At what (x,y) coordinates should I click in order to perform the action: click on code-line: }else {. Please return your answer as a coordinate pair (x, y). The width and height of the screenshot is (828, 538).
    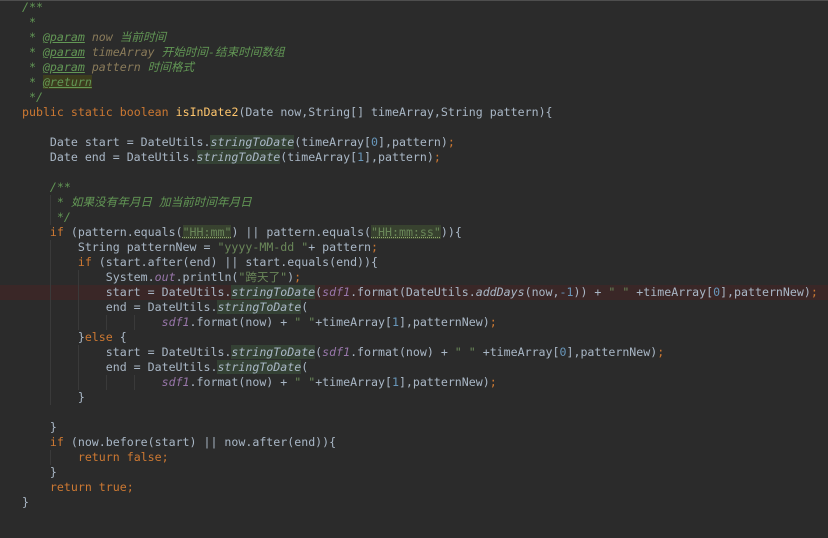
    Looking at the image, I should click on (414, 337).